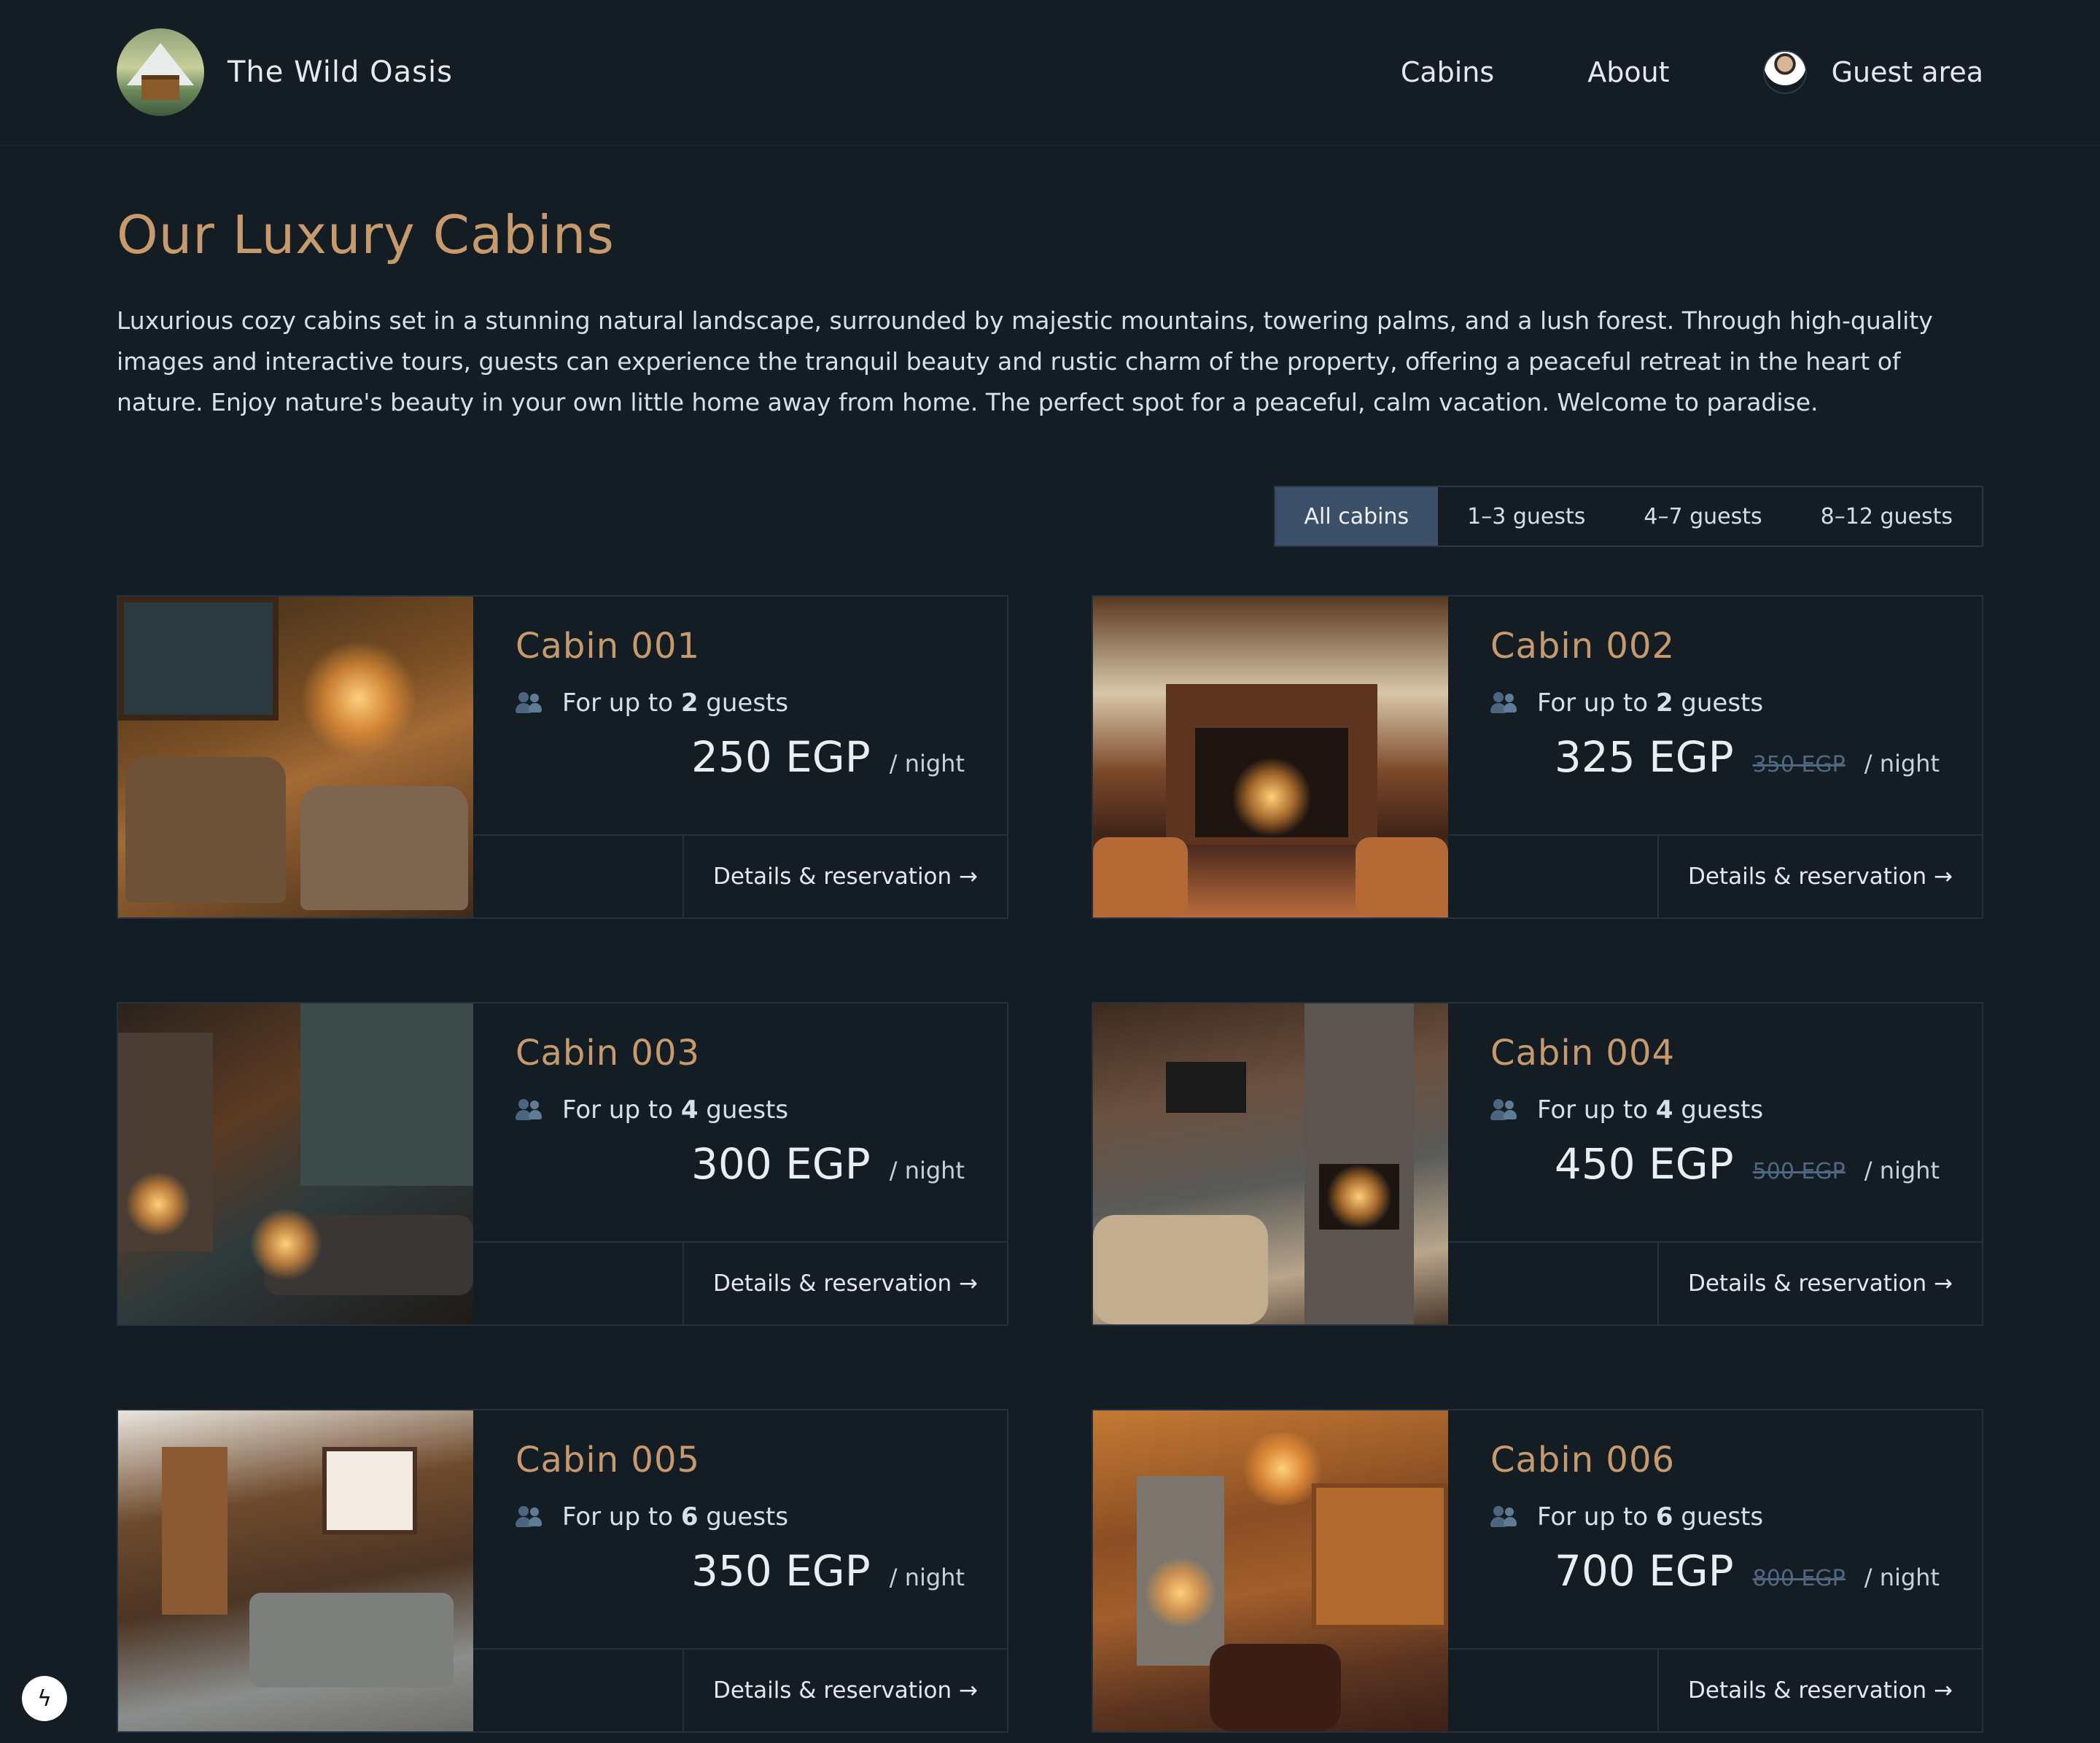 The height and width of the screenshot is (1743, 2100). I want to click on original-price: 350 EGP, so click(1799, 764).